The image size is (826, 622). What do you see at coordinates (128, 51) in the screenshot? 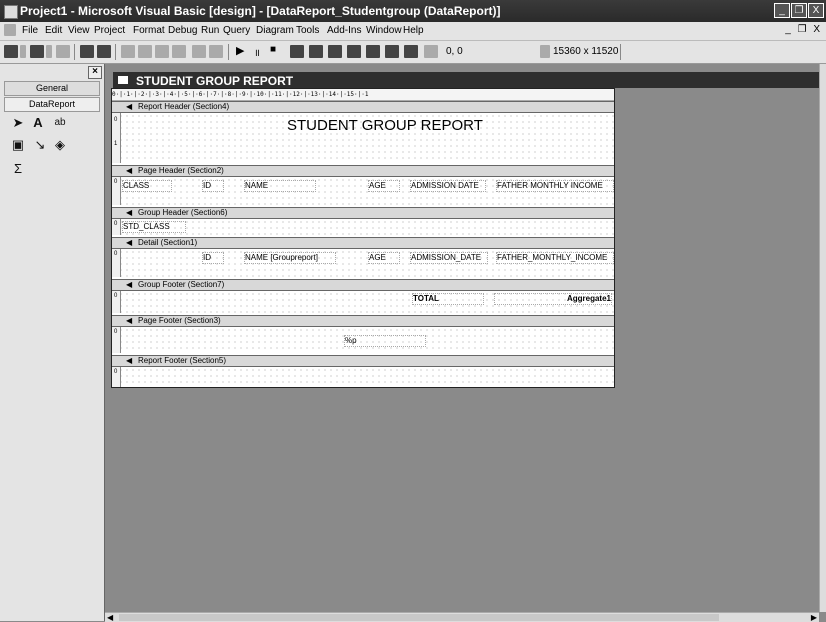
I see `cut-icon` at bounding box center [128, 51].